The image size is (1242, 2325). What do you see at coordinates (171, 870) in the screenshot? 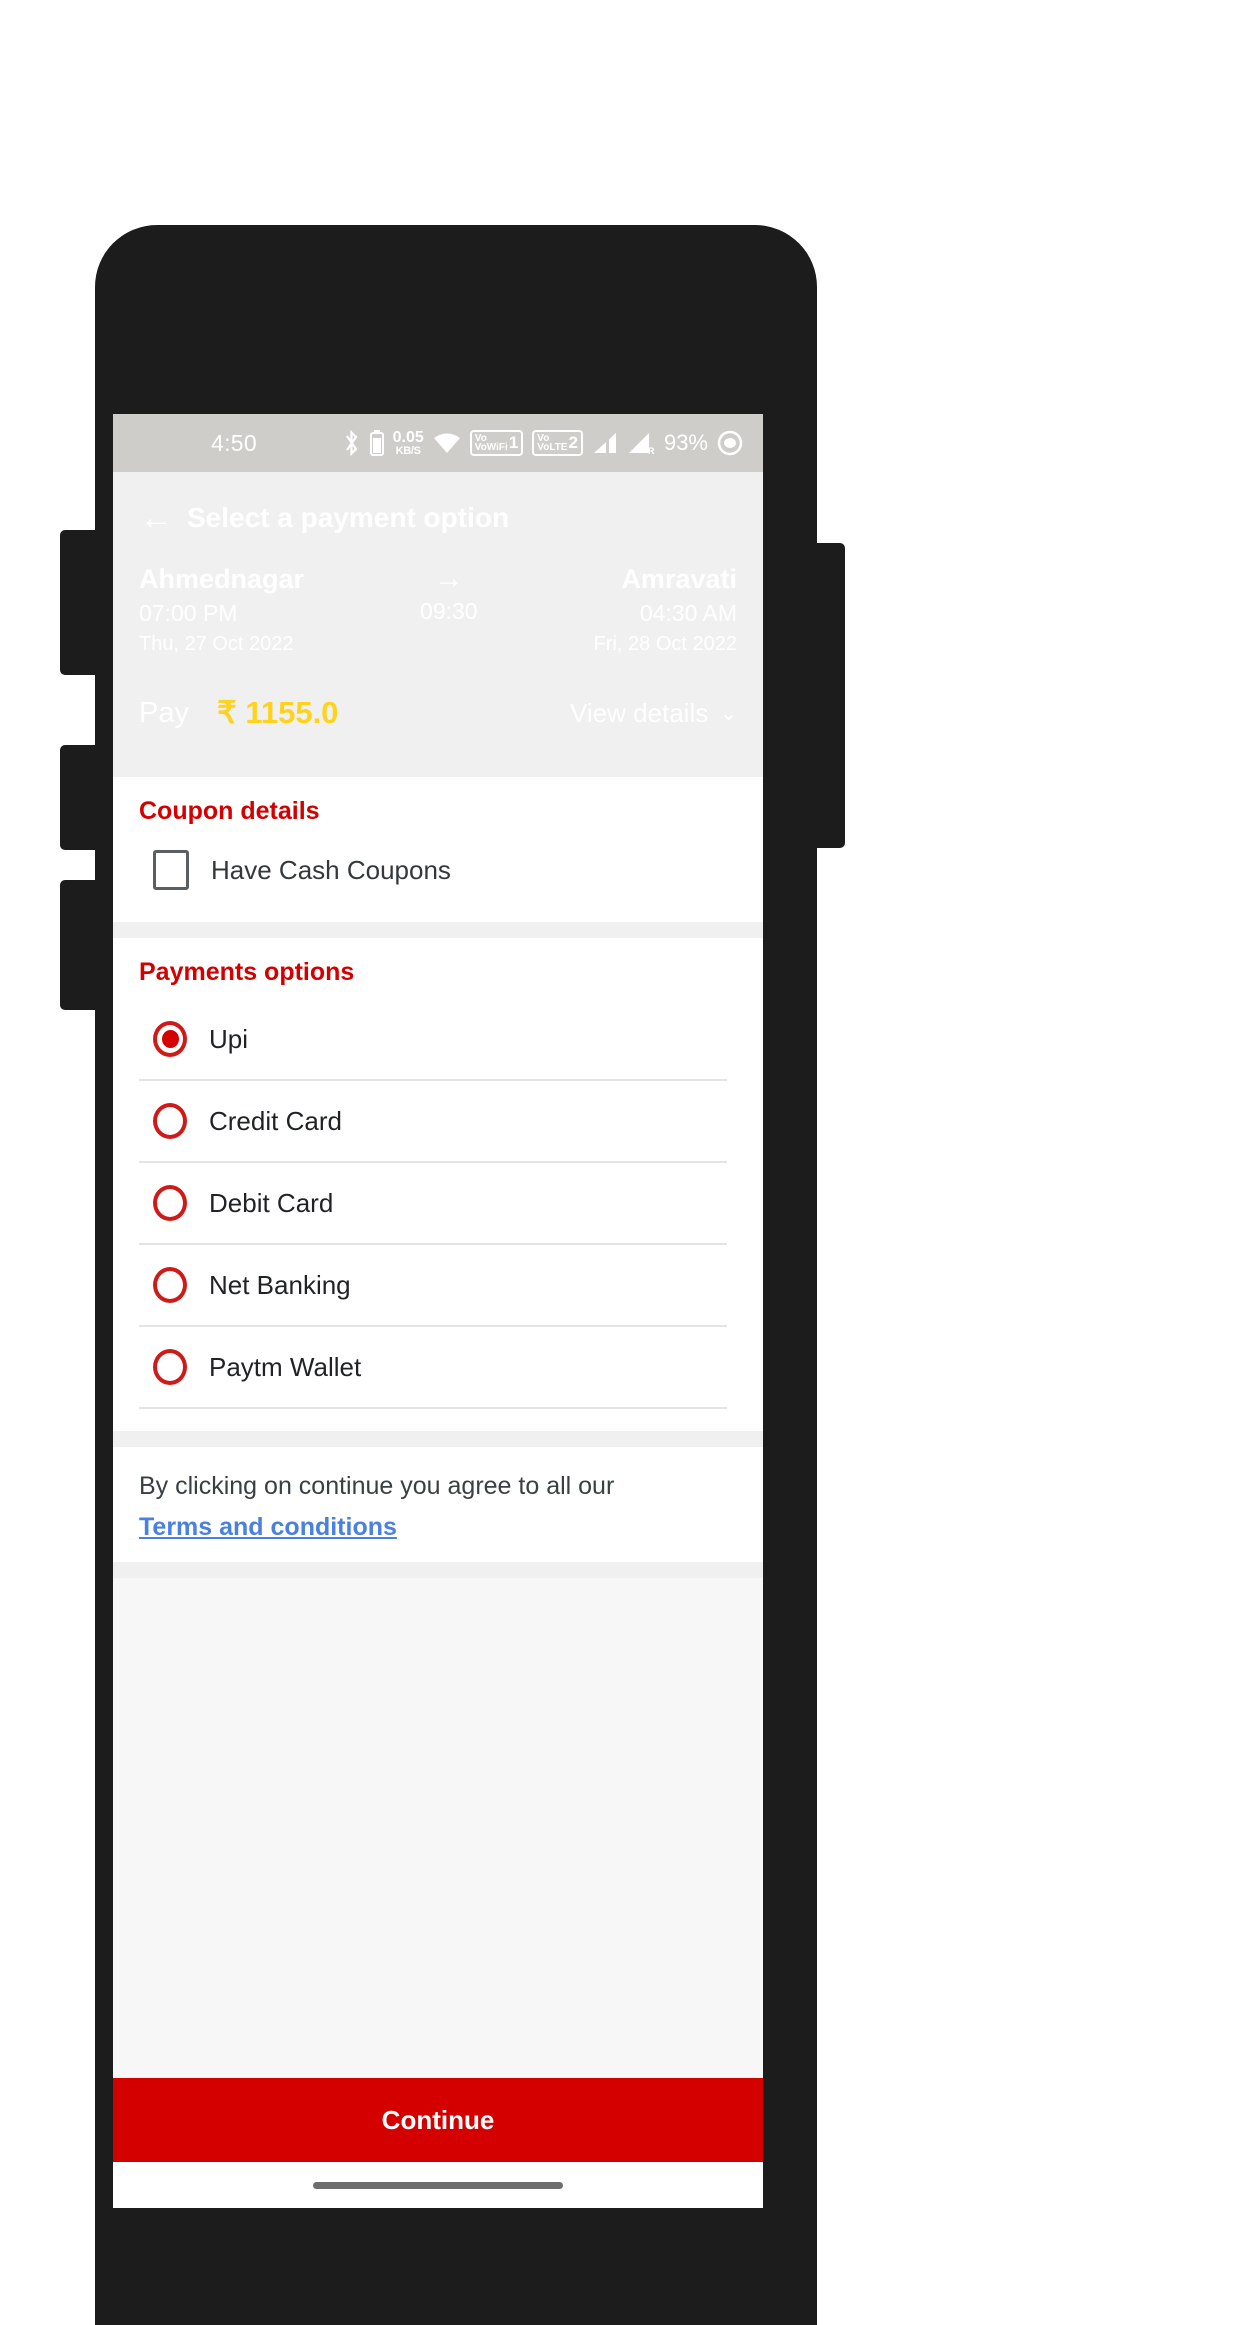
I see `have-cash-coupons-checkbox` at bounding box center [171, 870].